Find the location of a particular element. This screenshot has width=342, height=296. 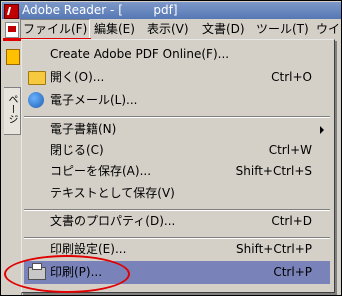

menu-file: ファイル(F) is located at coordinates (55, 29).